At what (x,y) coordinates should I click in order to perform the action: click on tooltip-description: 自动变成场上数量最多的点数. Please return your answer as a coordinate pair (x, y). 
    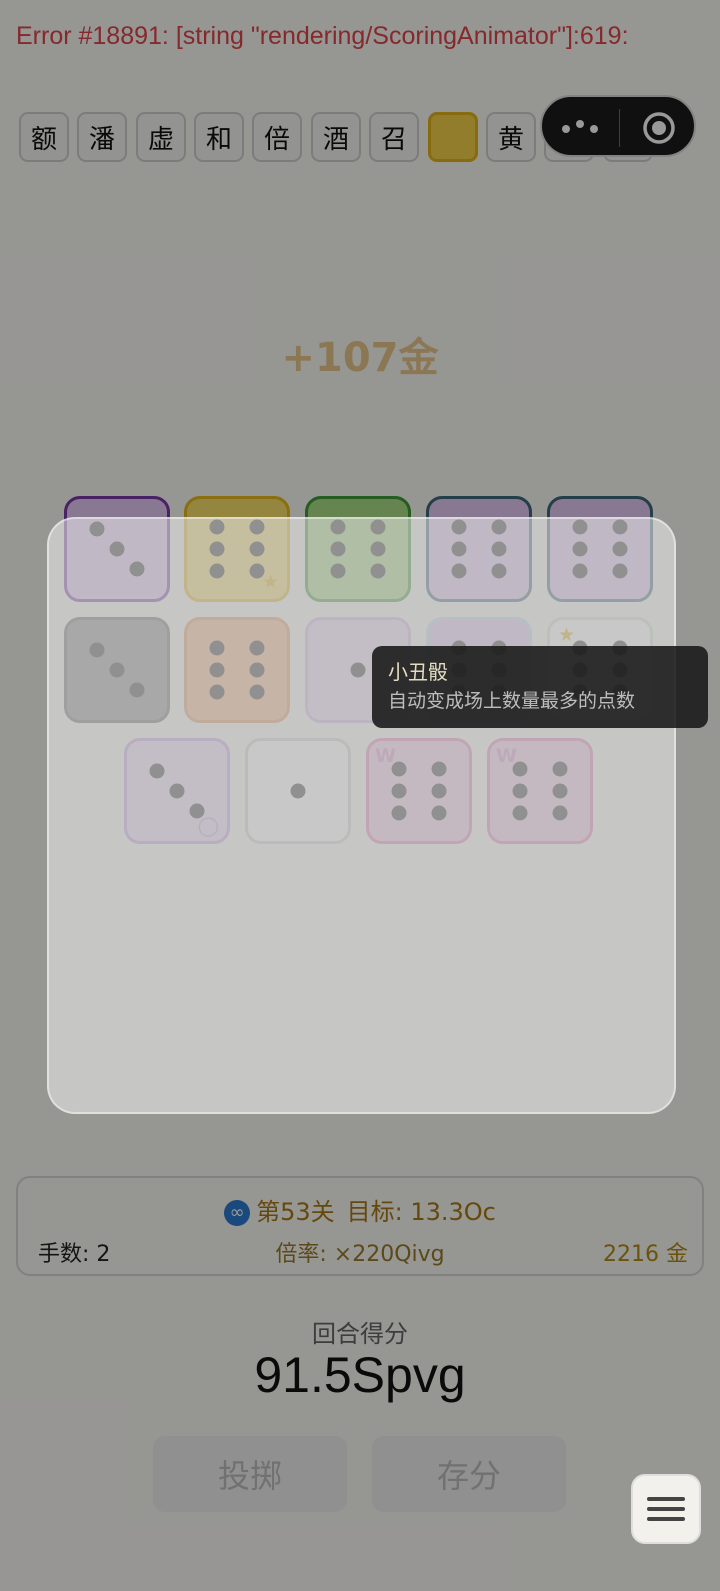
    Looking at the image, I should click on (512, 701).